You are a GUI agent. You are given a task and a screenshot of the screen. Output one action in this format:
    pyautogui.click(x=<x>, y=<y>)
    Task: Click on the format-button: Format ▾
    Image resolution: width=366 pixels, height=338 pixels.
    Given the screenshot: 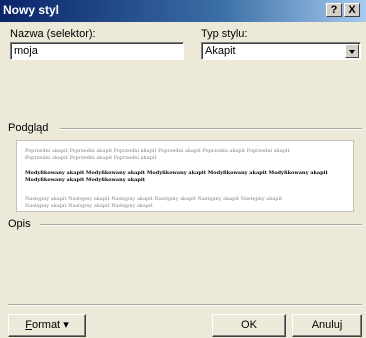 What is the action you would take?
    pyautogui.click(x=47, y=325)
    